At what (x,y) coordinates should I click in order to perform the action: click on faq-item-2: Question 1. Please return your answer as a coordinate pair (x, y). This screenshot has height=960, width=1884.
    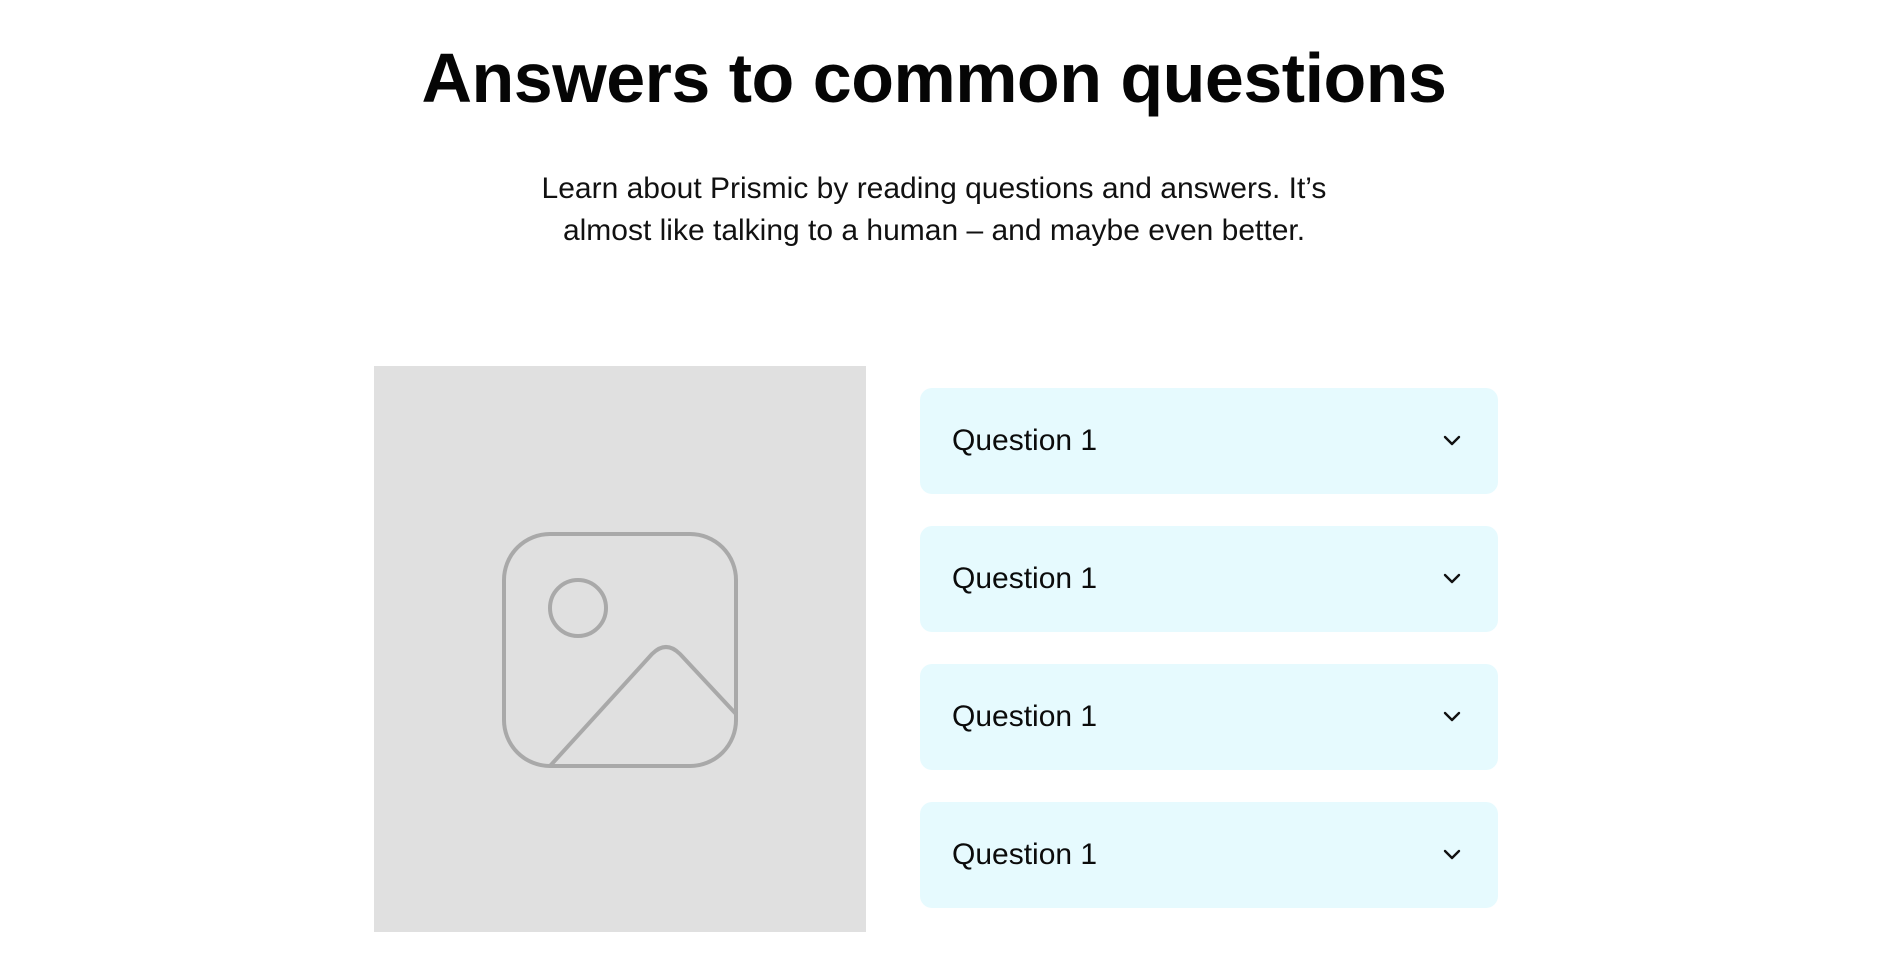
    Looking at the image, I should click on (1209, 579).